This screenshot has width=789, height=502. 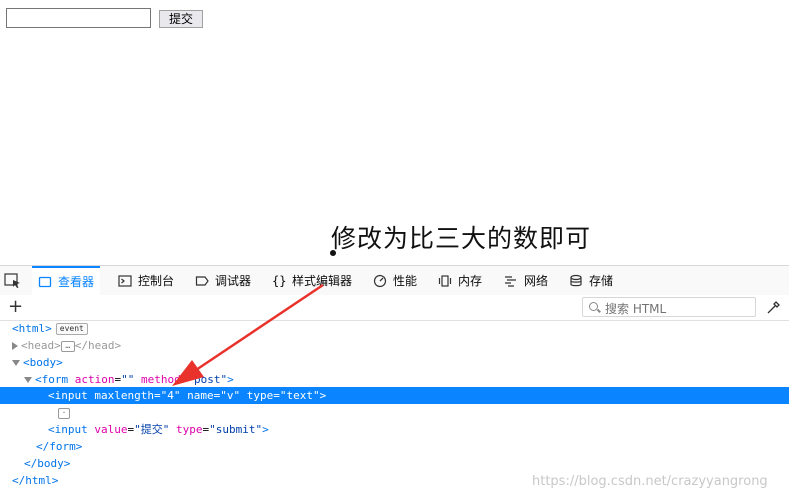 What do you see at coordinates (59, 446) in the screenshot?
I see `form-close-tag: </form>` at bounding box center [59, 446].